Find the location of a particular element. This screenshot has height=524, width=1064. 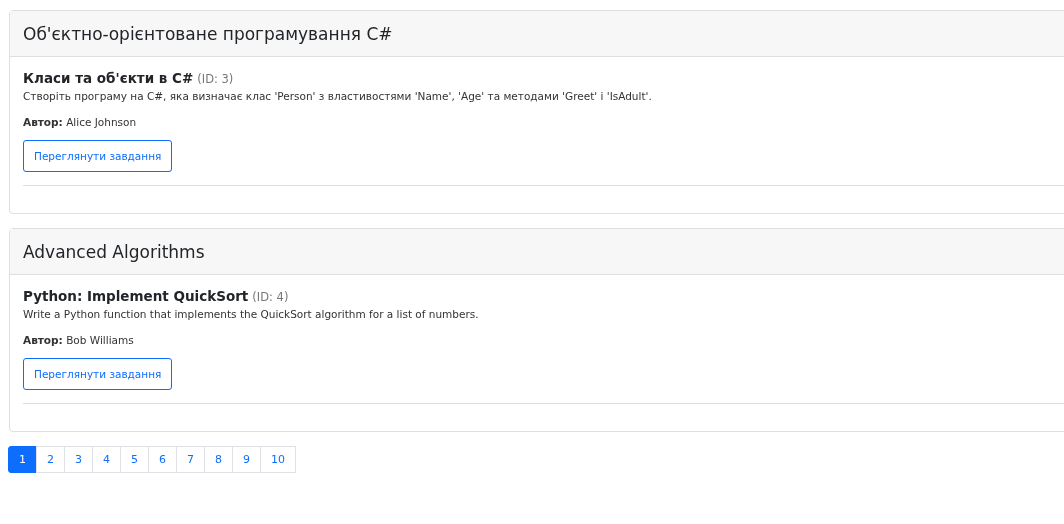

task-id: (ID: 3) is located at coordinates (215, 79).